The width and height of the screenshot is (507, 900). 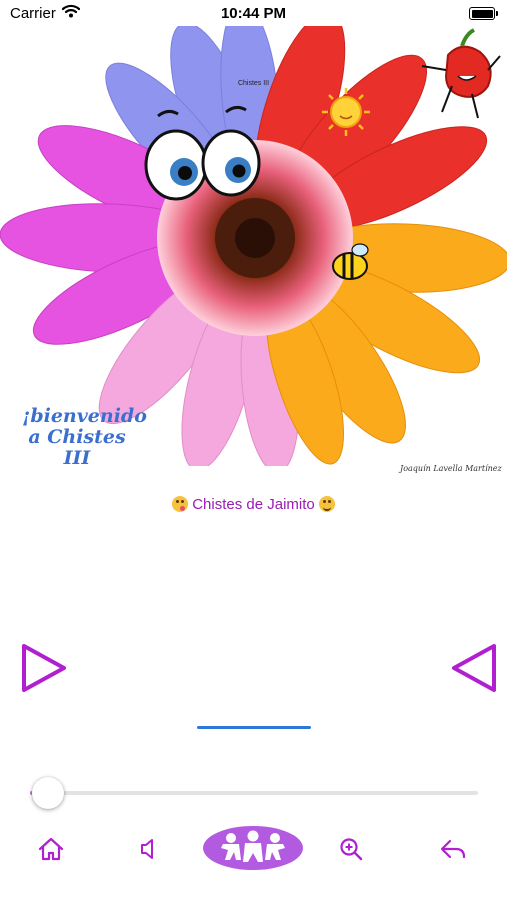 I want to click on play-triangle-right-icon, so click(x=44, y=668).